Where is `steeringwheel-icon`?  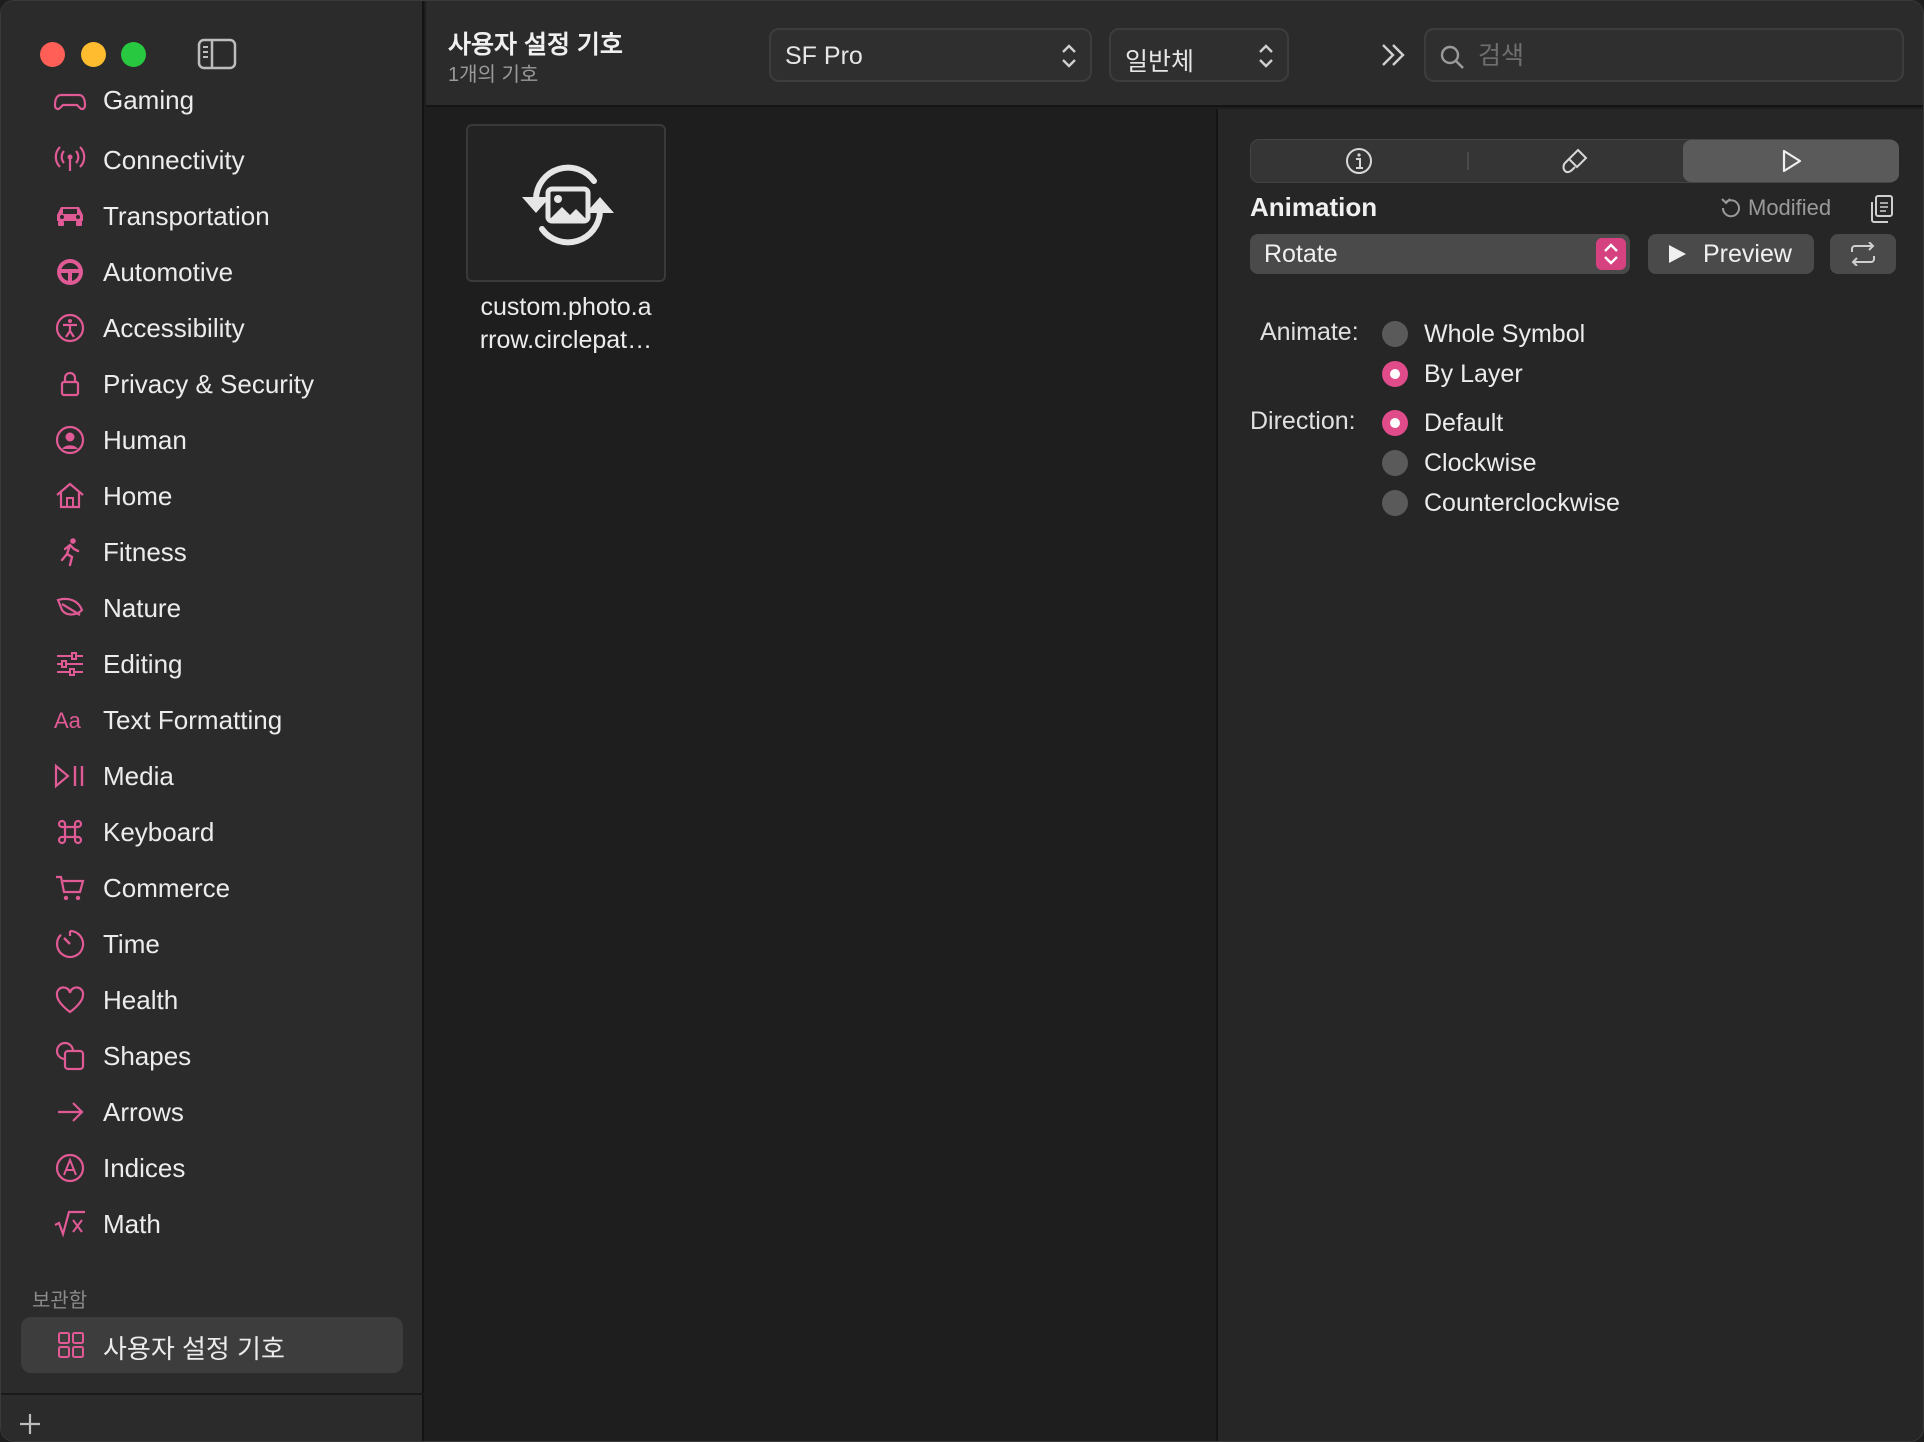
steeringwheel-icon is located at coordinates (70, 272).